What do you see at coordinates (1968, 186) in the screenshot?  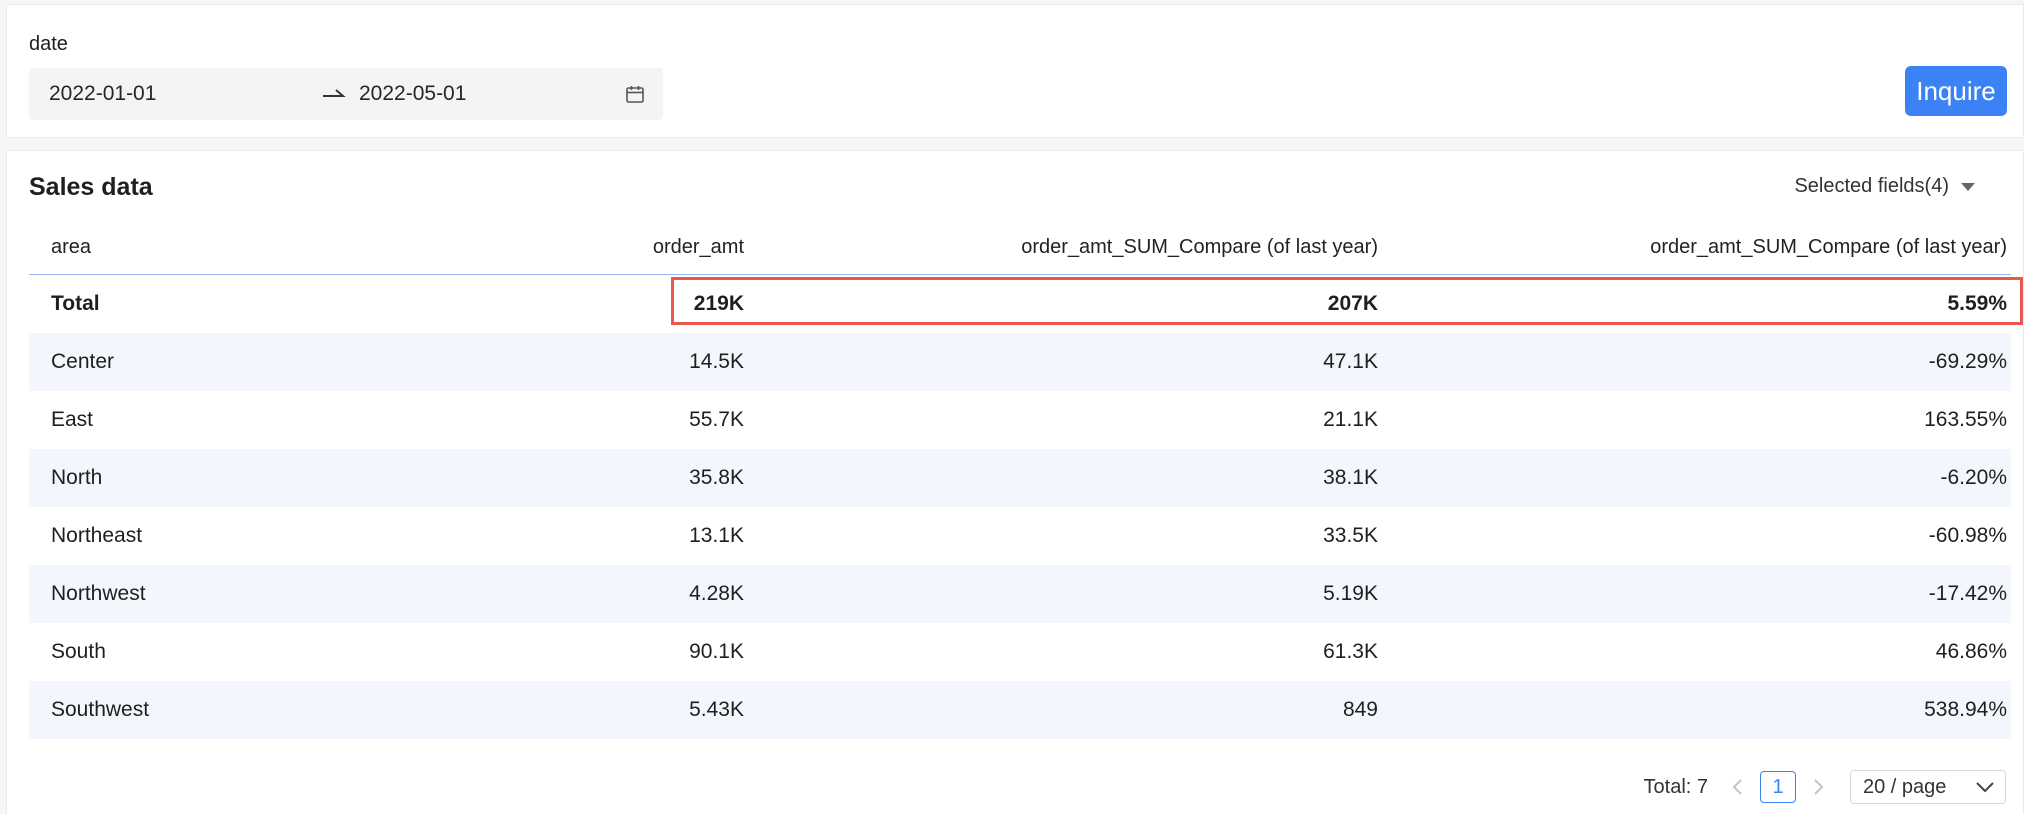 I see `caret-down-icon` at bounding box center [1968, 186].